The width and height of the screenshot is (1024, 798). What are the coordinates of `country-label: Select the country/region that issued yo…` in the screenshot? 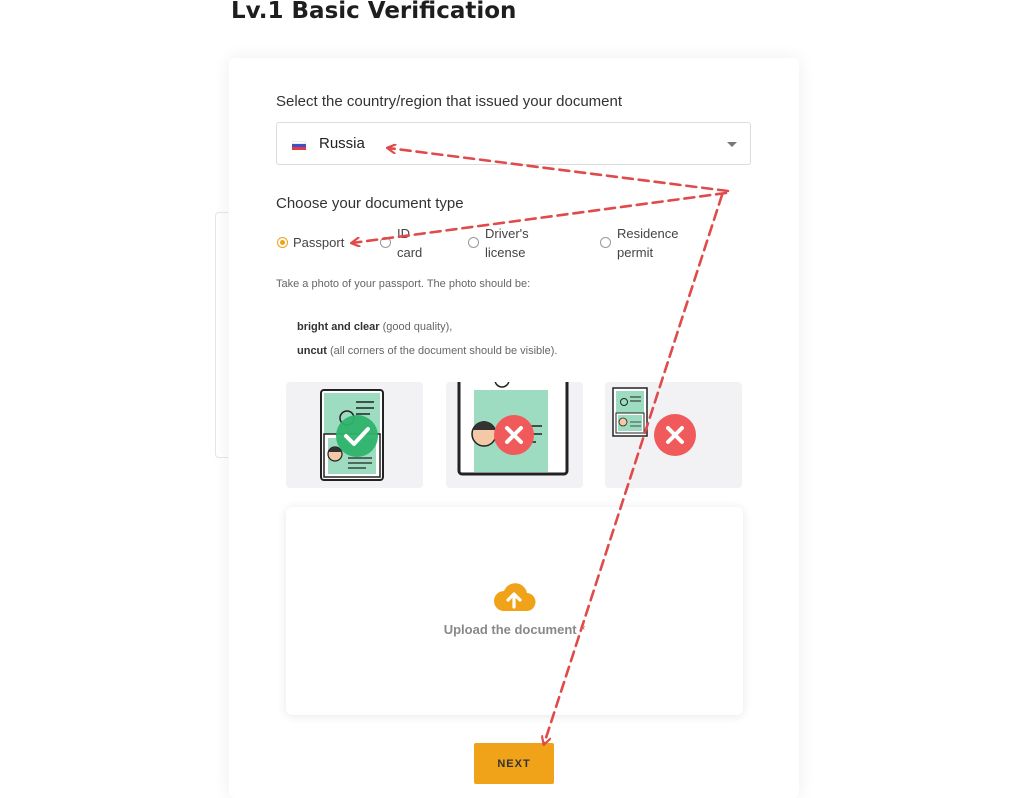 It's located at (449, 101).